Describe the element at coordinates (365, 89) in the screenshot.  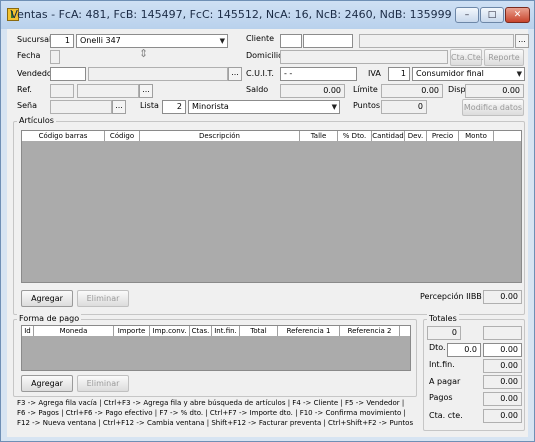
I see `limite-label: Límite` at that location.